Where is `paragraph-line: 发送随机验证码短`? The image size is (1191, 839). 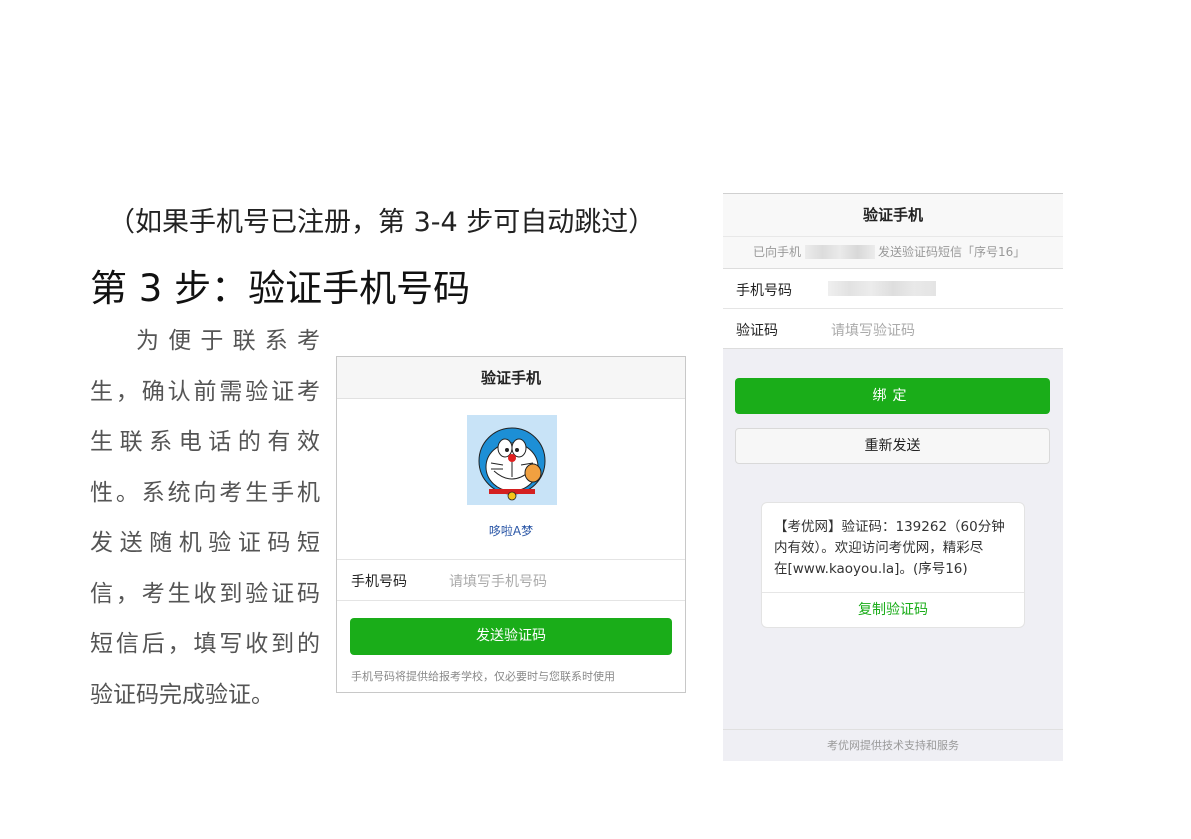 paragraph-line: 发送随机验证码短 is located at coordinates (205, 543).